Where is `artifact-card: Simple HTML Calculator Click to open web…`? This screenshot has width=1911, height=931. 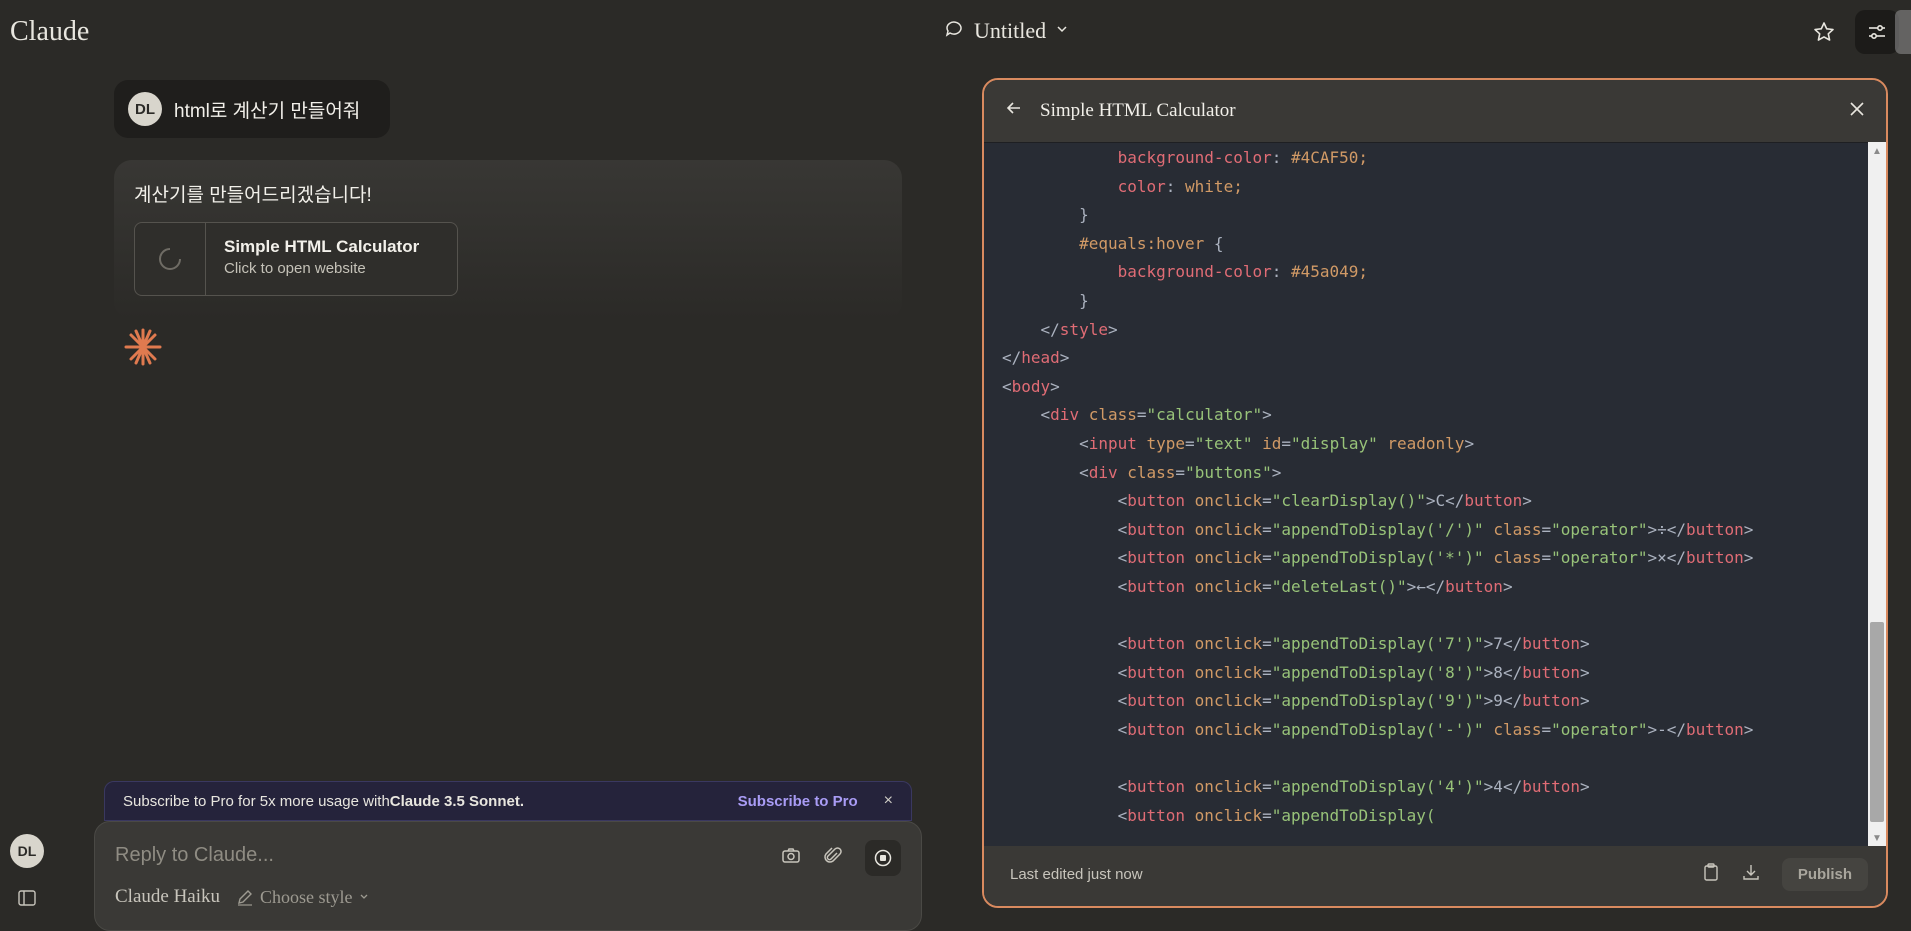
artifact-card: Simple HTML Calculator Click to open web… is located at coordinates (296, 259).